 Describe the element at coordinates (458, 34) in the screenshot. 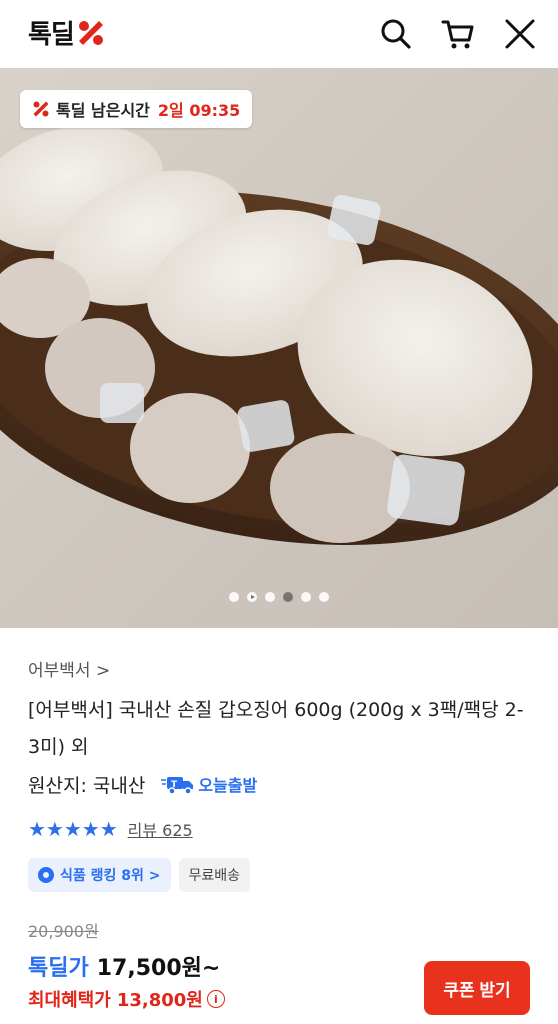

I see `cart-icon` at that location.